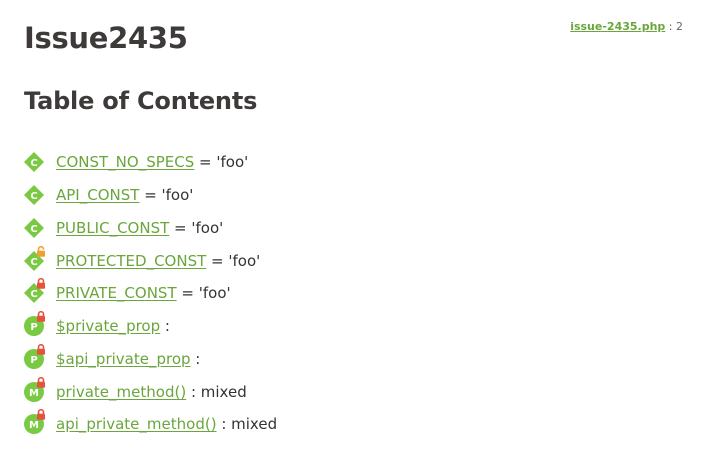  I want to click on page-title: Issue2435, so click(106, 38).